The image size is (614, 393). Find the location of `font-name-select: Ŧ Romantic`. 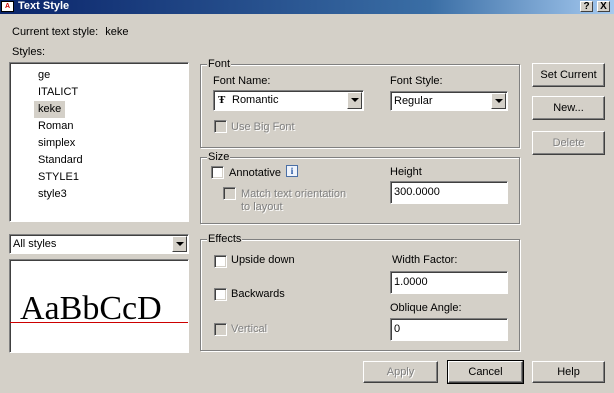

font-name-select: Ŧ Romantic is located at coordinates (288, 100).